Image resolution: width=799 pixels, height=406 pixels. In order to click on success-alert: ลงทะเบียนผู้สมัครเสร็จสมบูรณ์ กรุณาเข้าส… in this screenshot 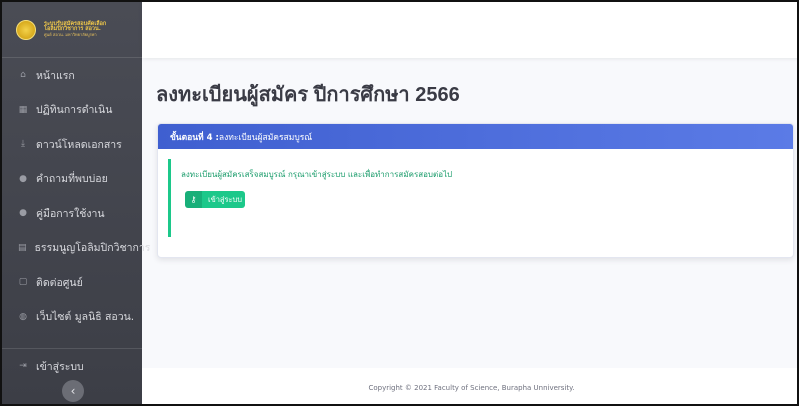, I will do `click(468, 198)`.